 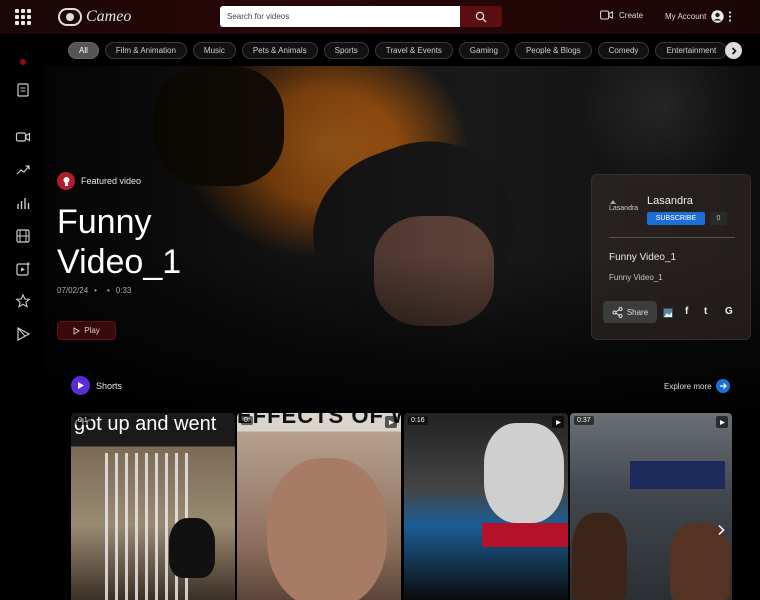 I want to click on featured-icon, so click(x=66, y=181).